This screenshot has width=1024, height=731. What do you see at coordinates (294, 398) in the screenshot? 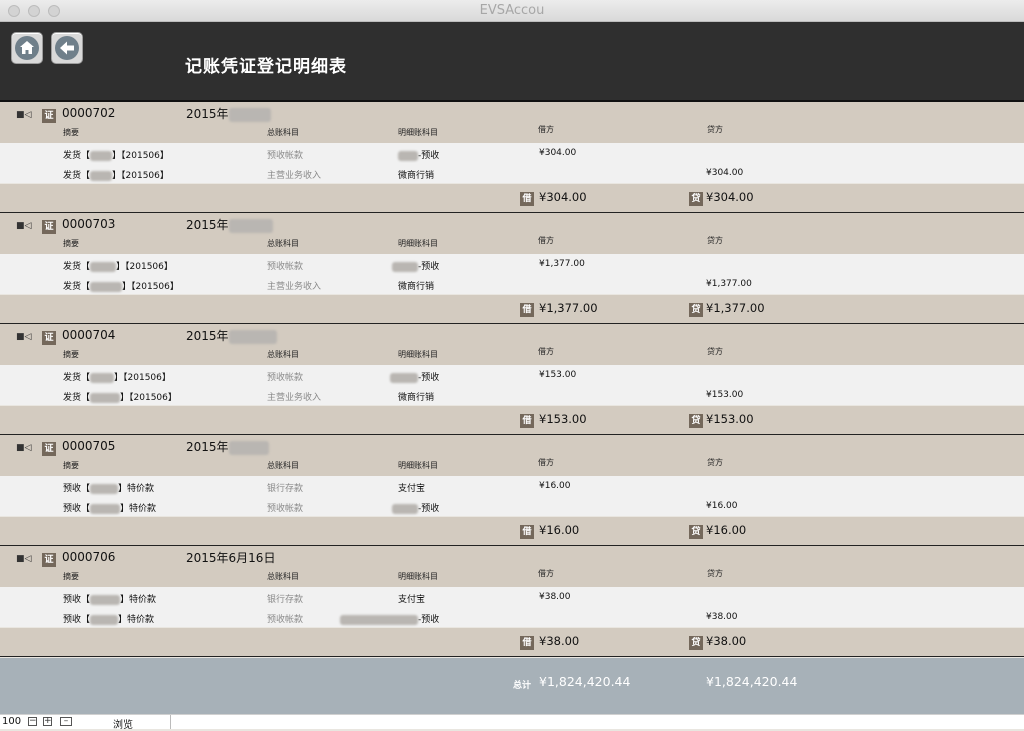
I see `general-account: 主营业务收入` at bounding box center [294, 398].